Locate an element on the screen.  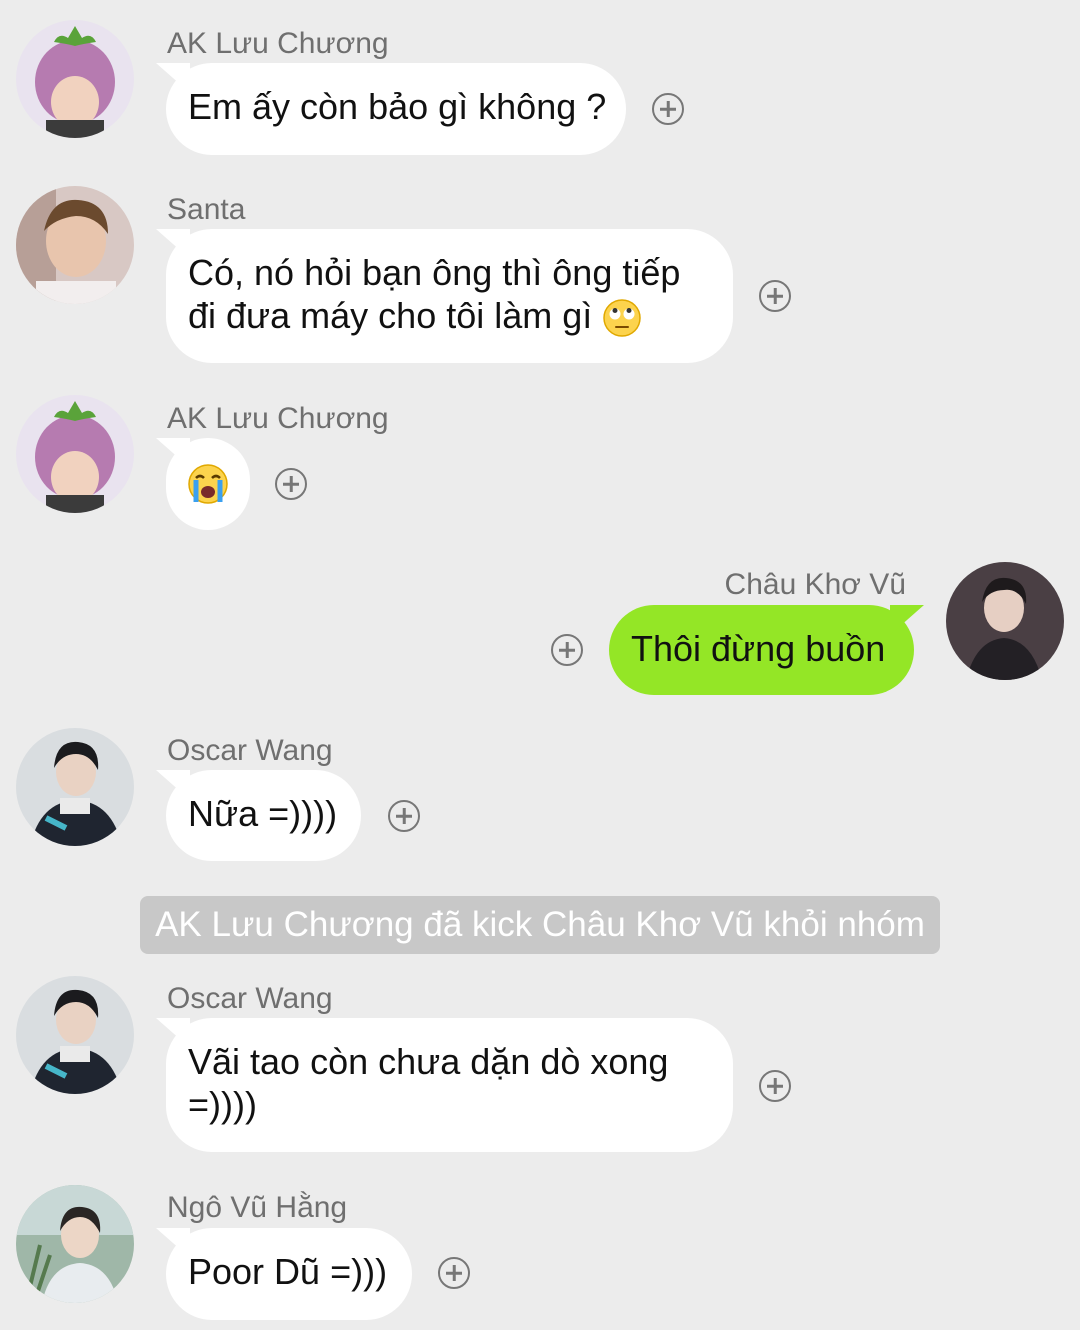
avatar-chau-kho-vu is located at coordinates (1005, 621).